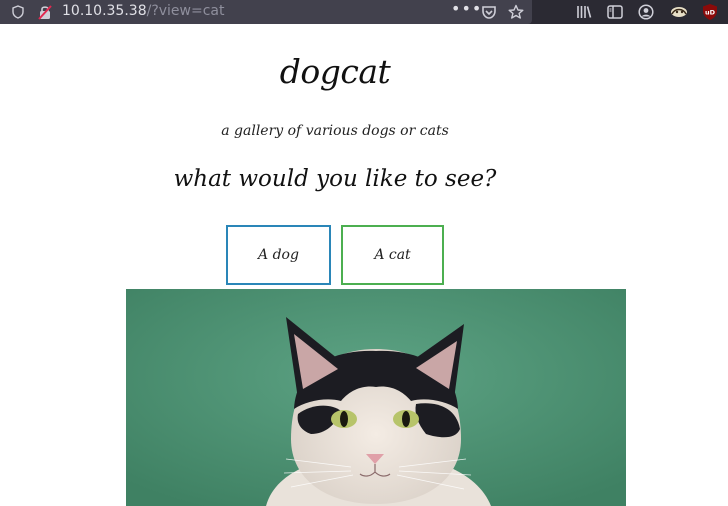  What do you see at coordinates (646, 12) in the screenshot?
I see `account-icon` at bounding box center [646, 12].